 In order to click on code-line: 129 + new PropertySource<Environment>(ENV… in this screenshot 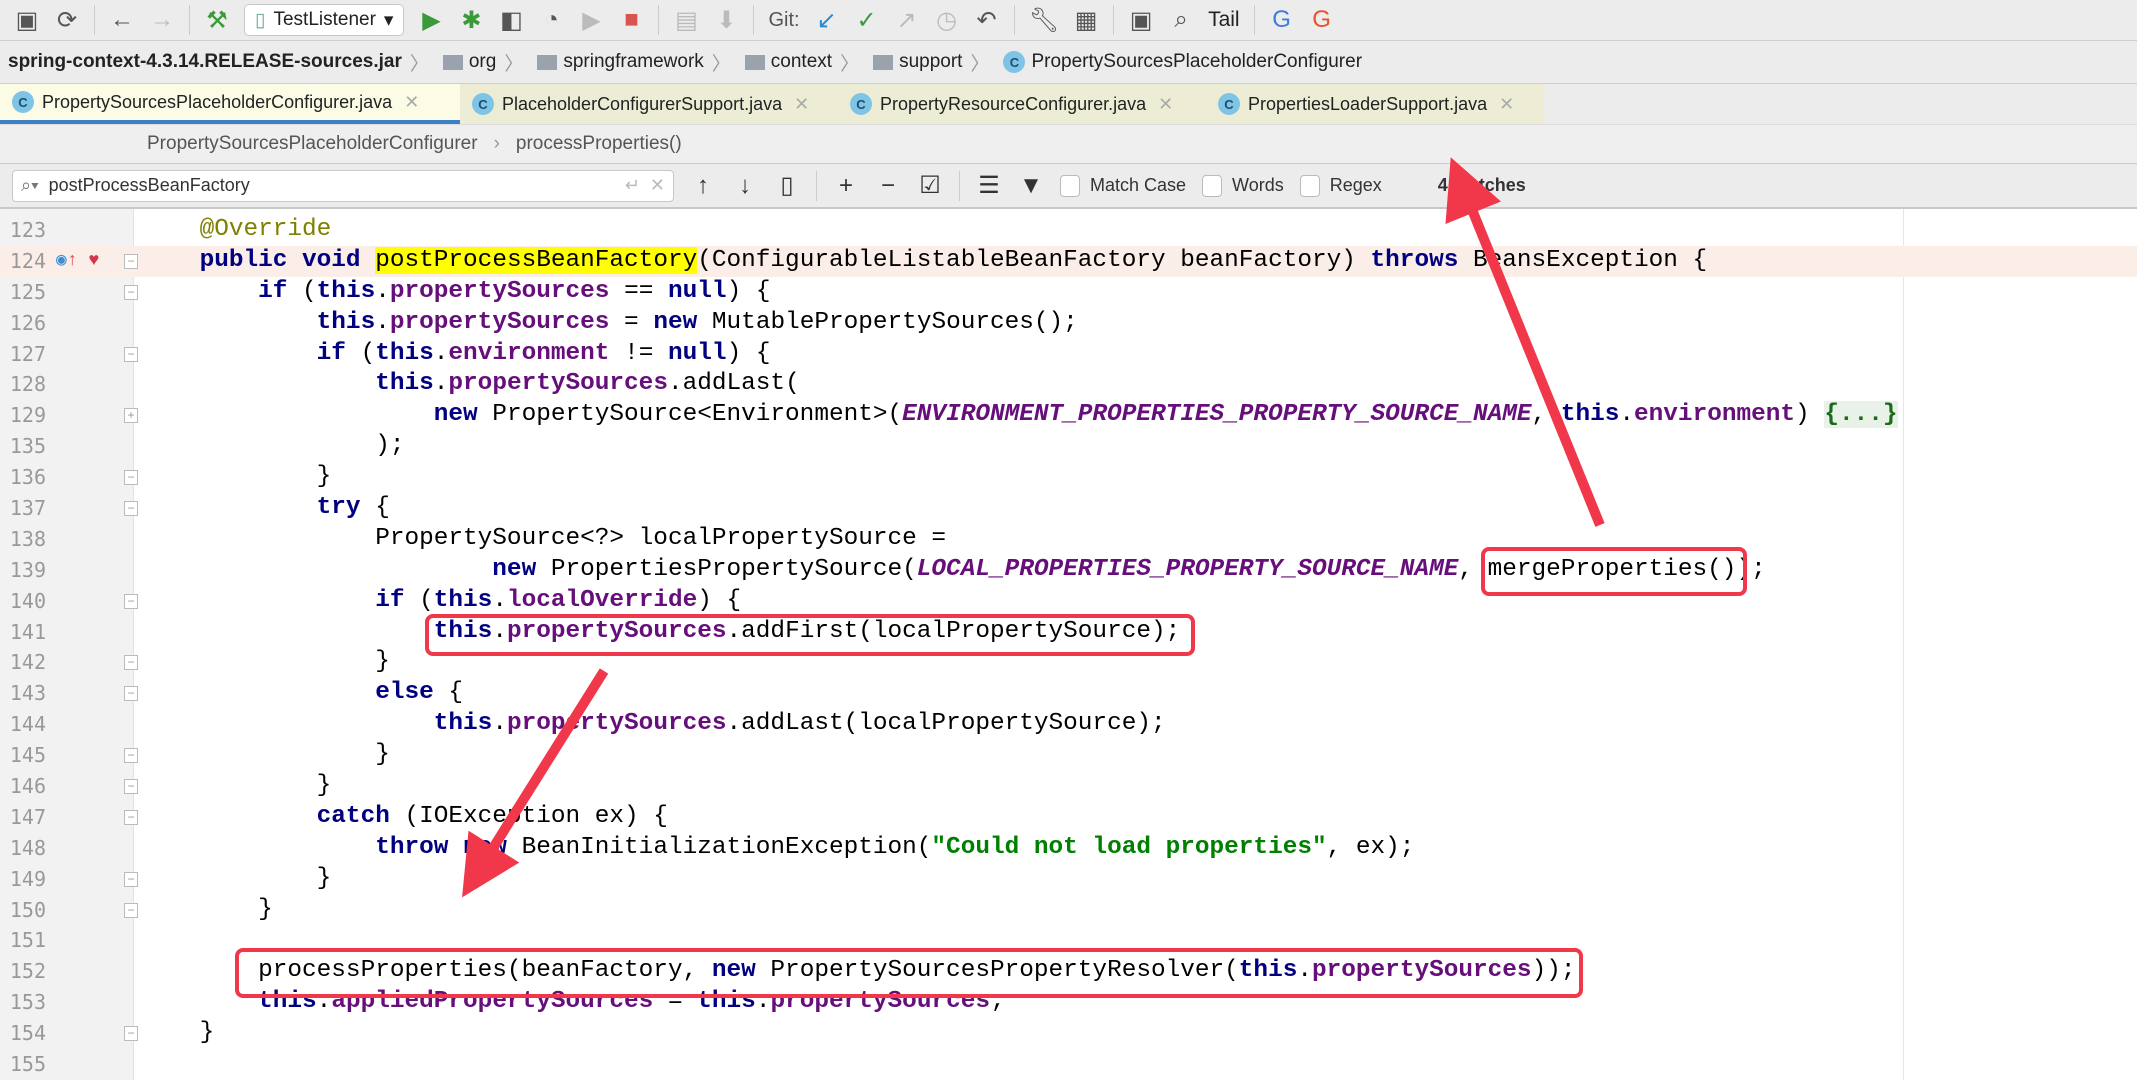, I will do `click(1068, 415)`.